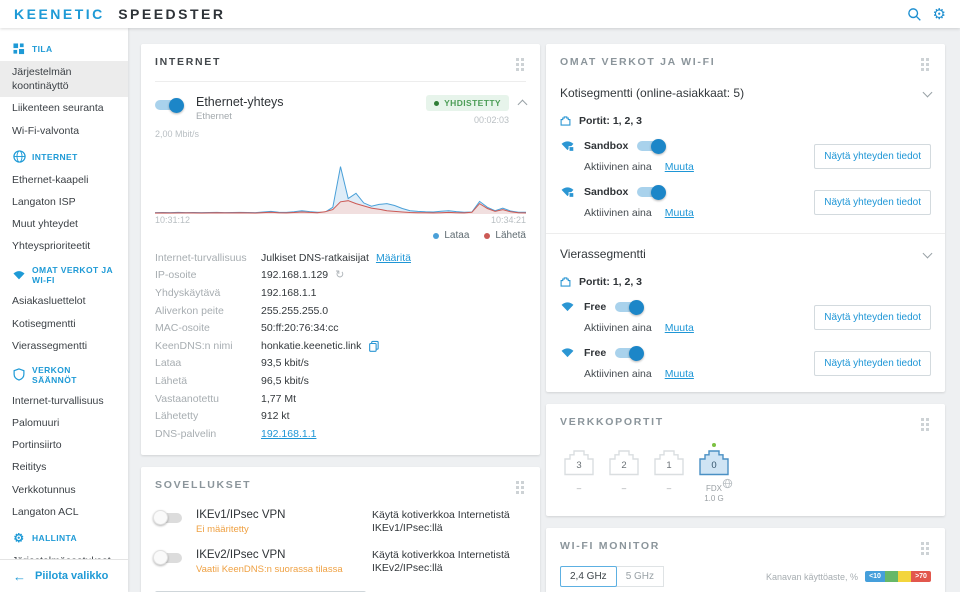 The height and width of the screenshot is (592, 960). What do you see at coordinates (269, 569) in the screenshot?
I see `app-status: Vaatii KeenDNS:n suorassa tilassa` at bounding box center [269, 569].